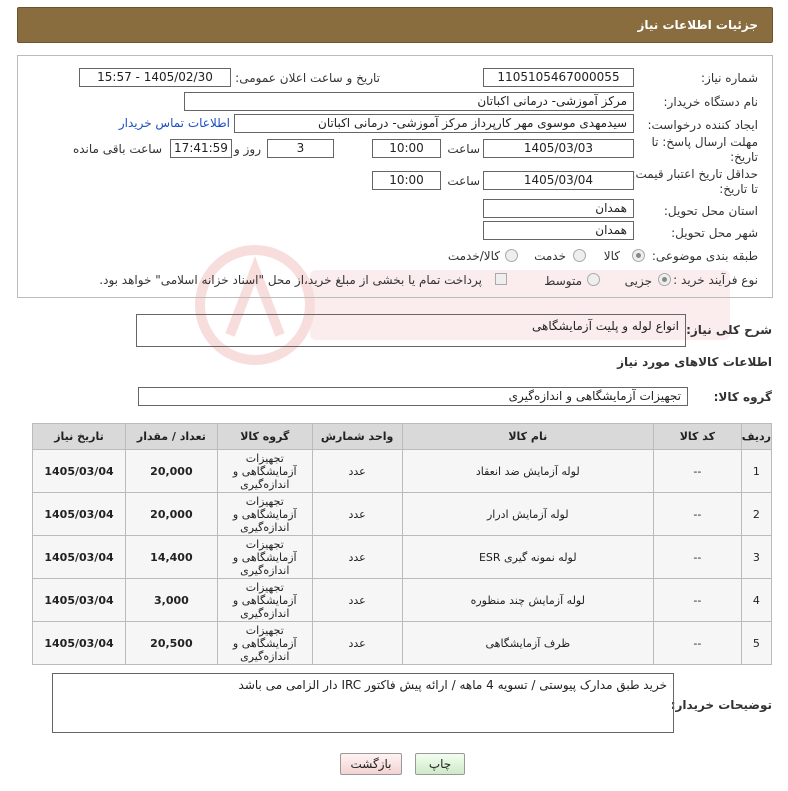 The image size is (788, 791). I want to click on remaining-time-field: 17:41:59, so click(201, 148).